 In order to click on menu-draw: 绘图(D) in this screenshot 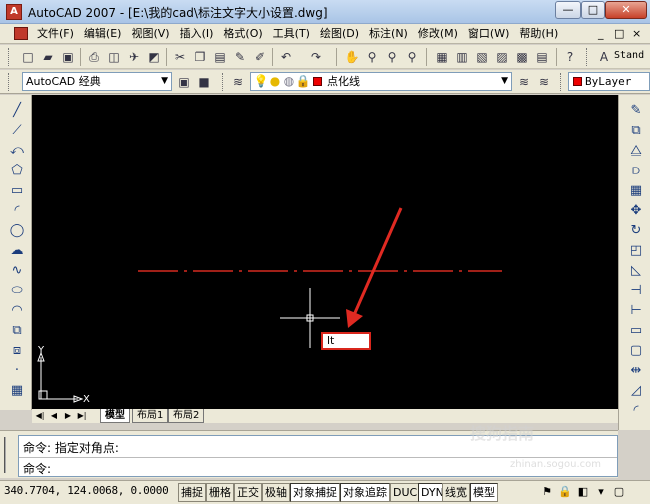, I will do `click(339, 34)`.